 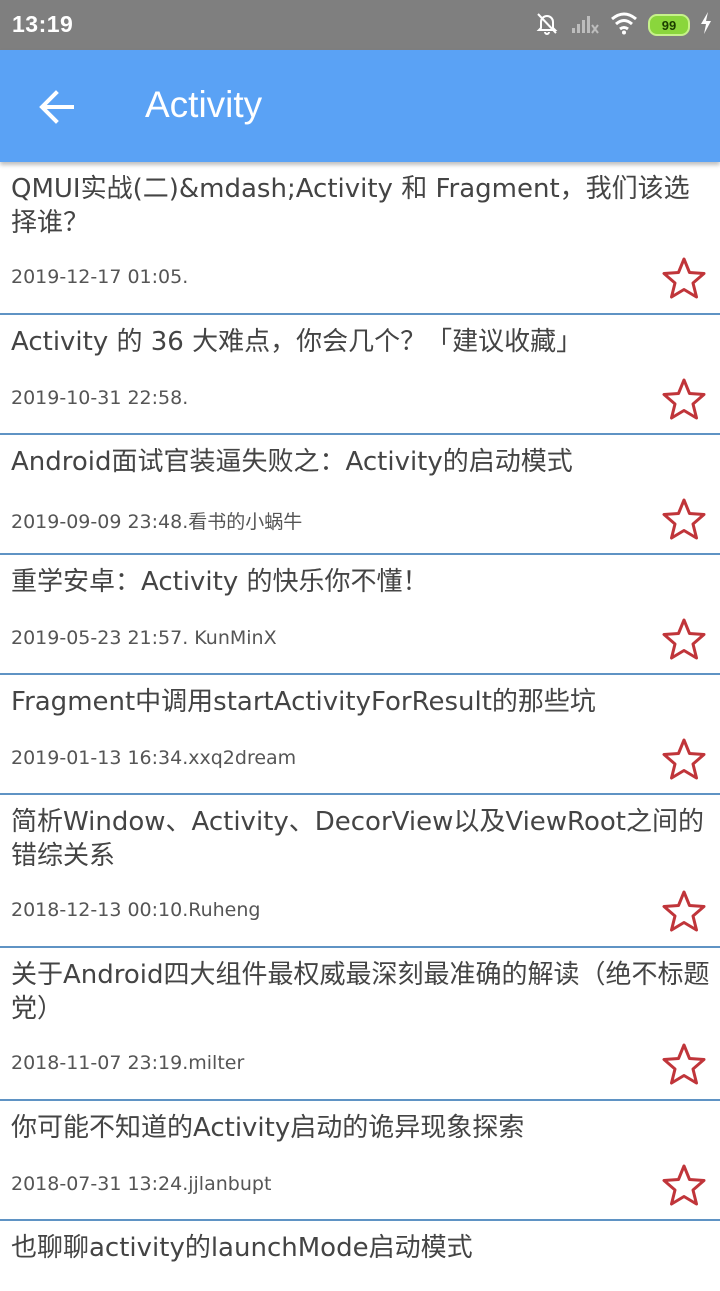 What do you see at coordinates (242, 1248) in the screenshot?
I see `article-title: 也聊聊activity的launchMode启动模式` at bounding box center [242, 1248].